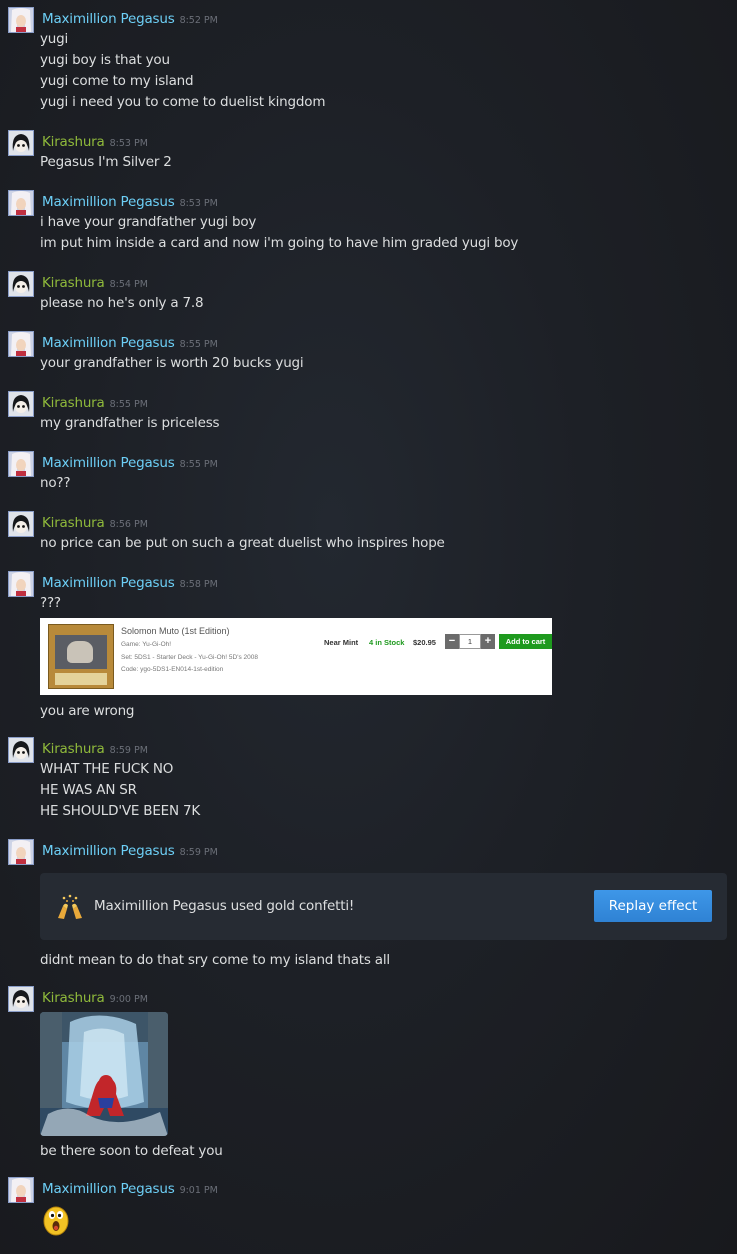 The width and height of the screenshot is (737, 1254). I want to click on message-line: your grandfather is worth 20 bucks yugi, so click(172, 363).